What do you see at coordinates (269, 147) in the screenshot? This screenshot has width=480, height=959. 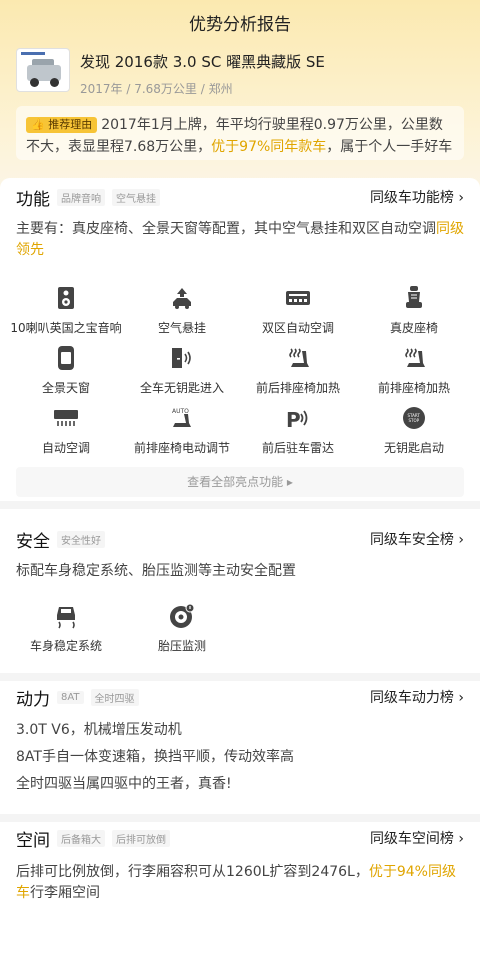 I see `reason-highlight: 优于97%同年款车` at bounding box center [269, 147].